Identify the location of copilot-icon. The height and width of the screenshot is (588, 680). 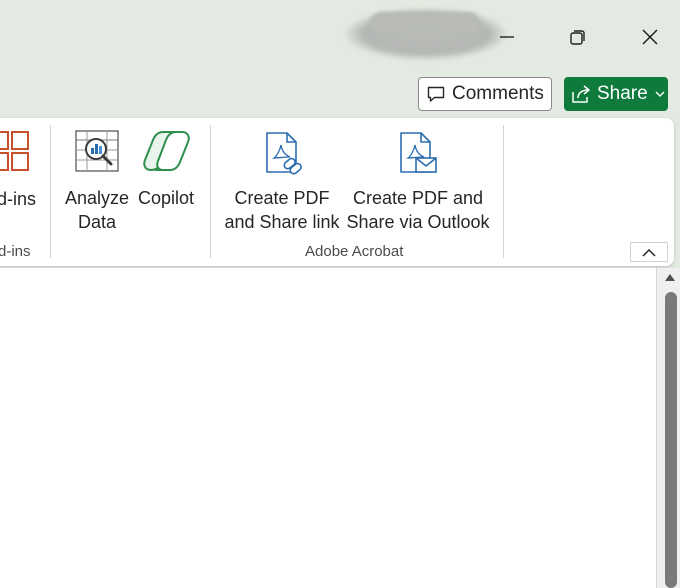
(166, 154).